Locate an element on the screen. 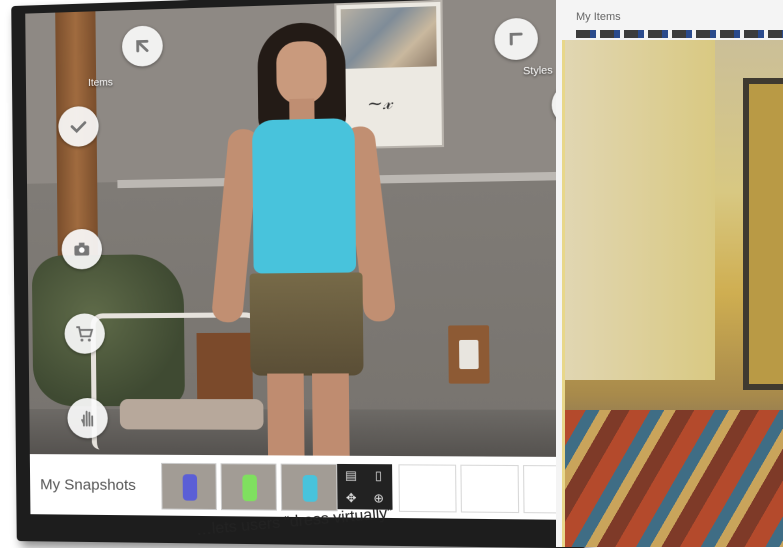 This screenshot has width=783, height=548. move-icon: ✥ is located at coordinates (351, 498).